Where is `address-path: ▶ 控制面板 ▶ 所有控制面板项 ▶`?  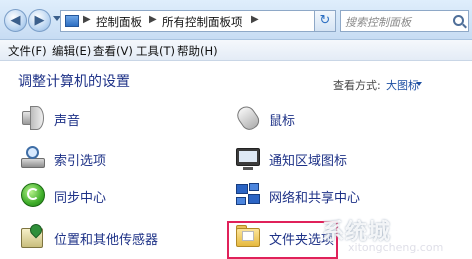
address-path: ▶ 控制面板 ▶ 所有控制面板项 ▶ is located at coordinates (195, 21).